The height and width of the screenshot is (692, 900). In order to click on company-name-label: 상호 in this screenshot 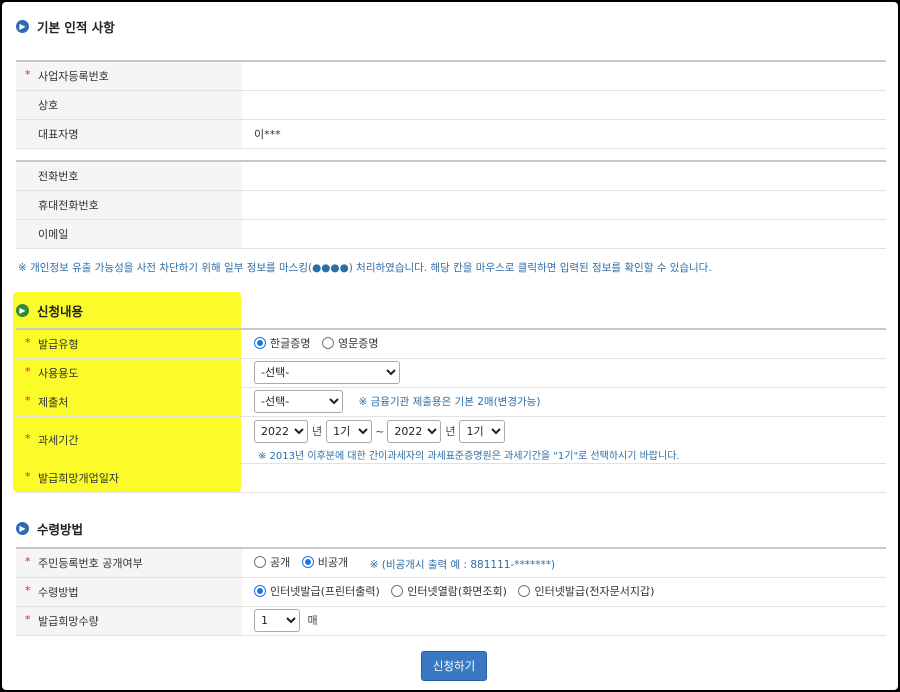, I will do `click(48, 105)`.